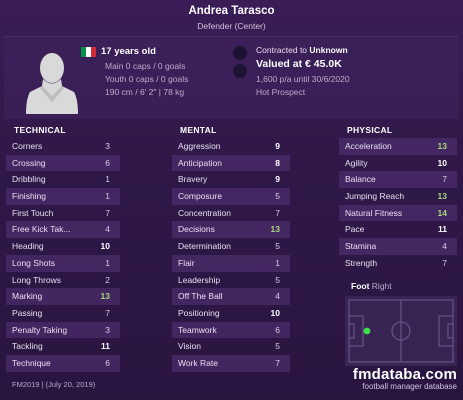  I want to click on technical-attr-row: Penalty Taking 3, so click(63, 330).